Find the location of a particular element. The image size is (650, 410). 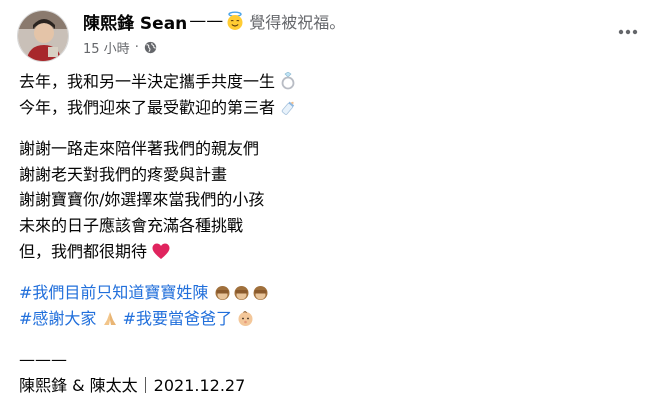

feeling-dash: —— is located at coordinates (206, 21).